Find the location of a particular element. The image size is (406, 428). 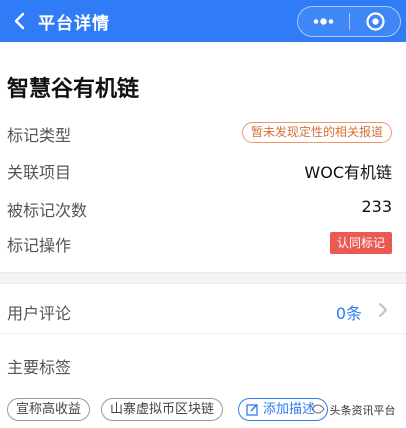

chevron-left-icon is located at coordinates (21, 21).